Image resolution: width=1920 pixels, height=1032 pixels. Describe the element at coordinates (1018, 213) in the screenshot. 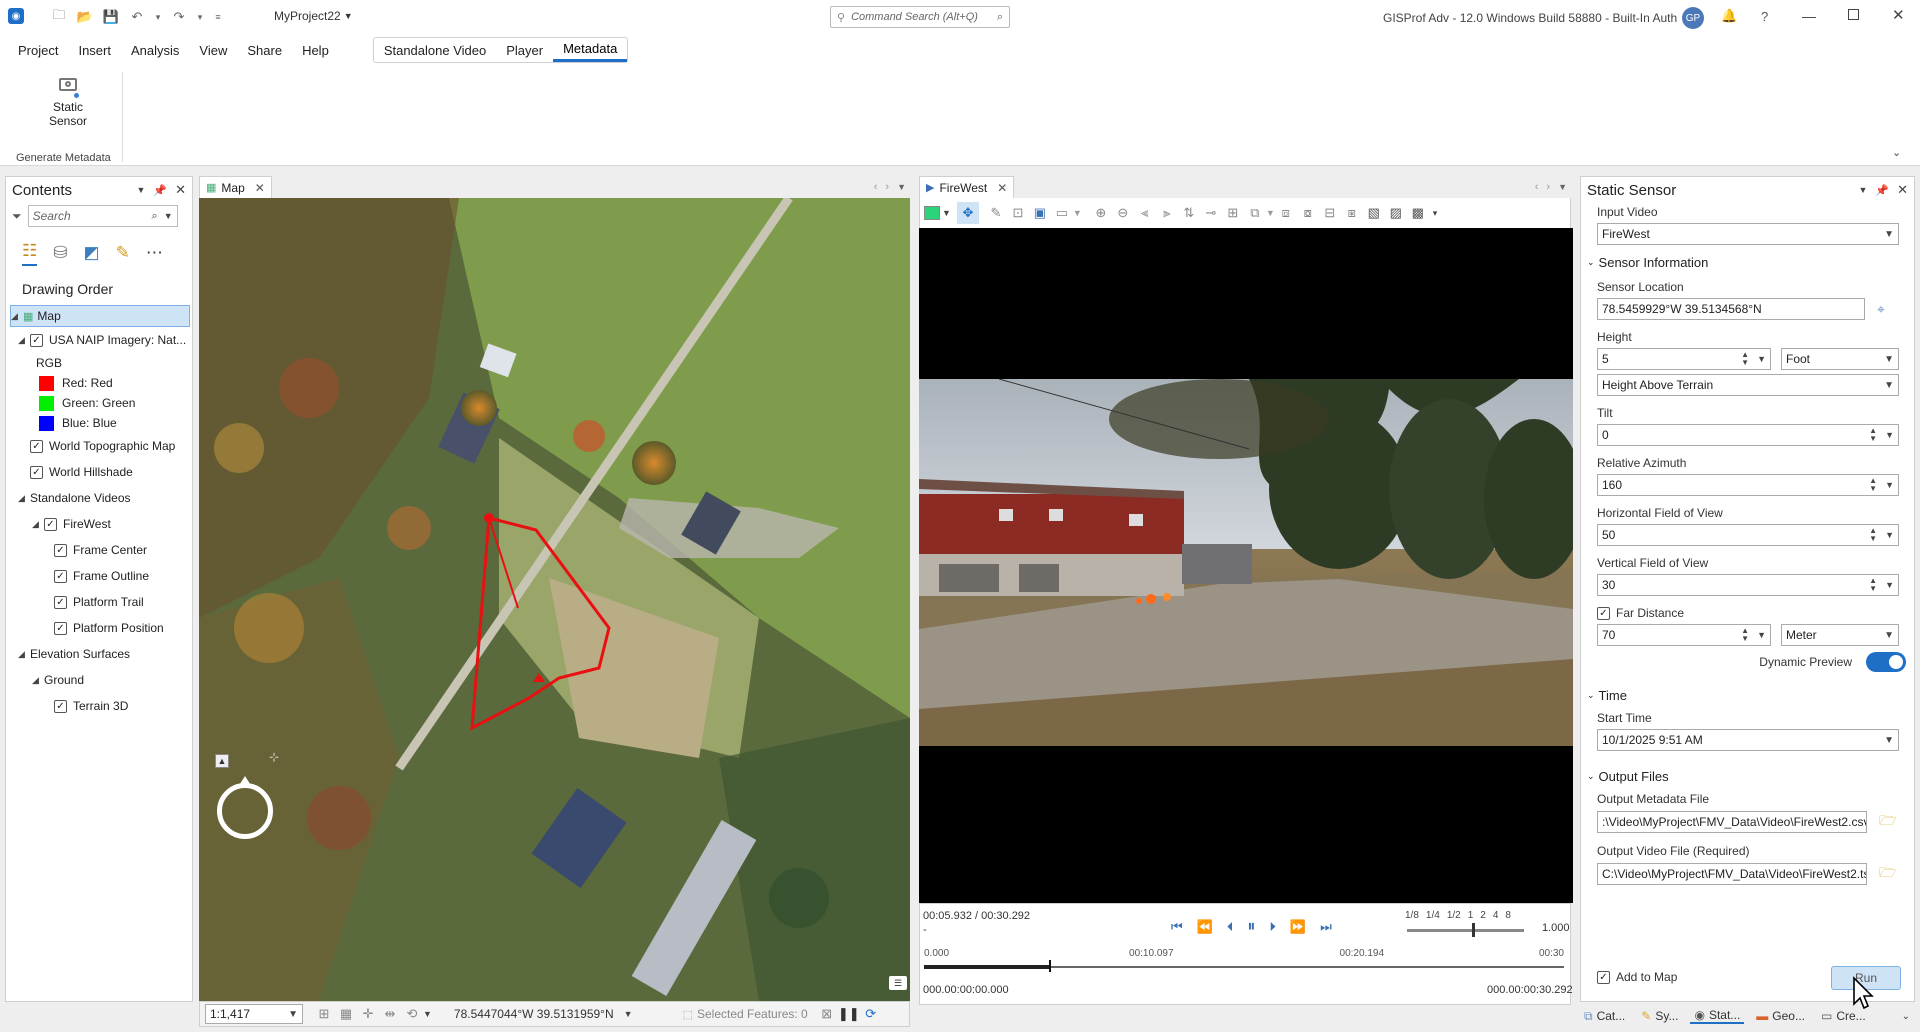

I see `bookmark-icon: ⊡` at that location.